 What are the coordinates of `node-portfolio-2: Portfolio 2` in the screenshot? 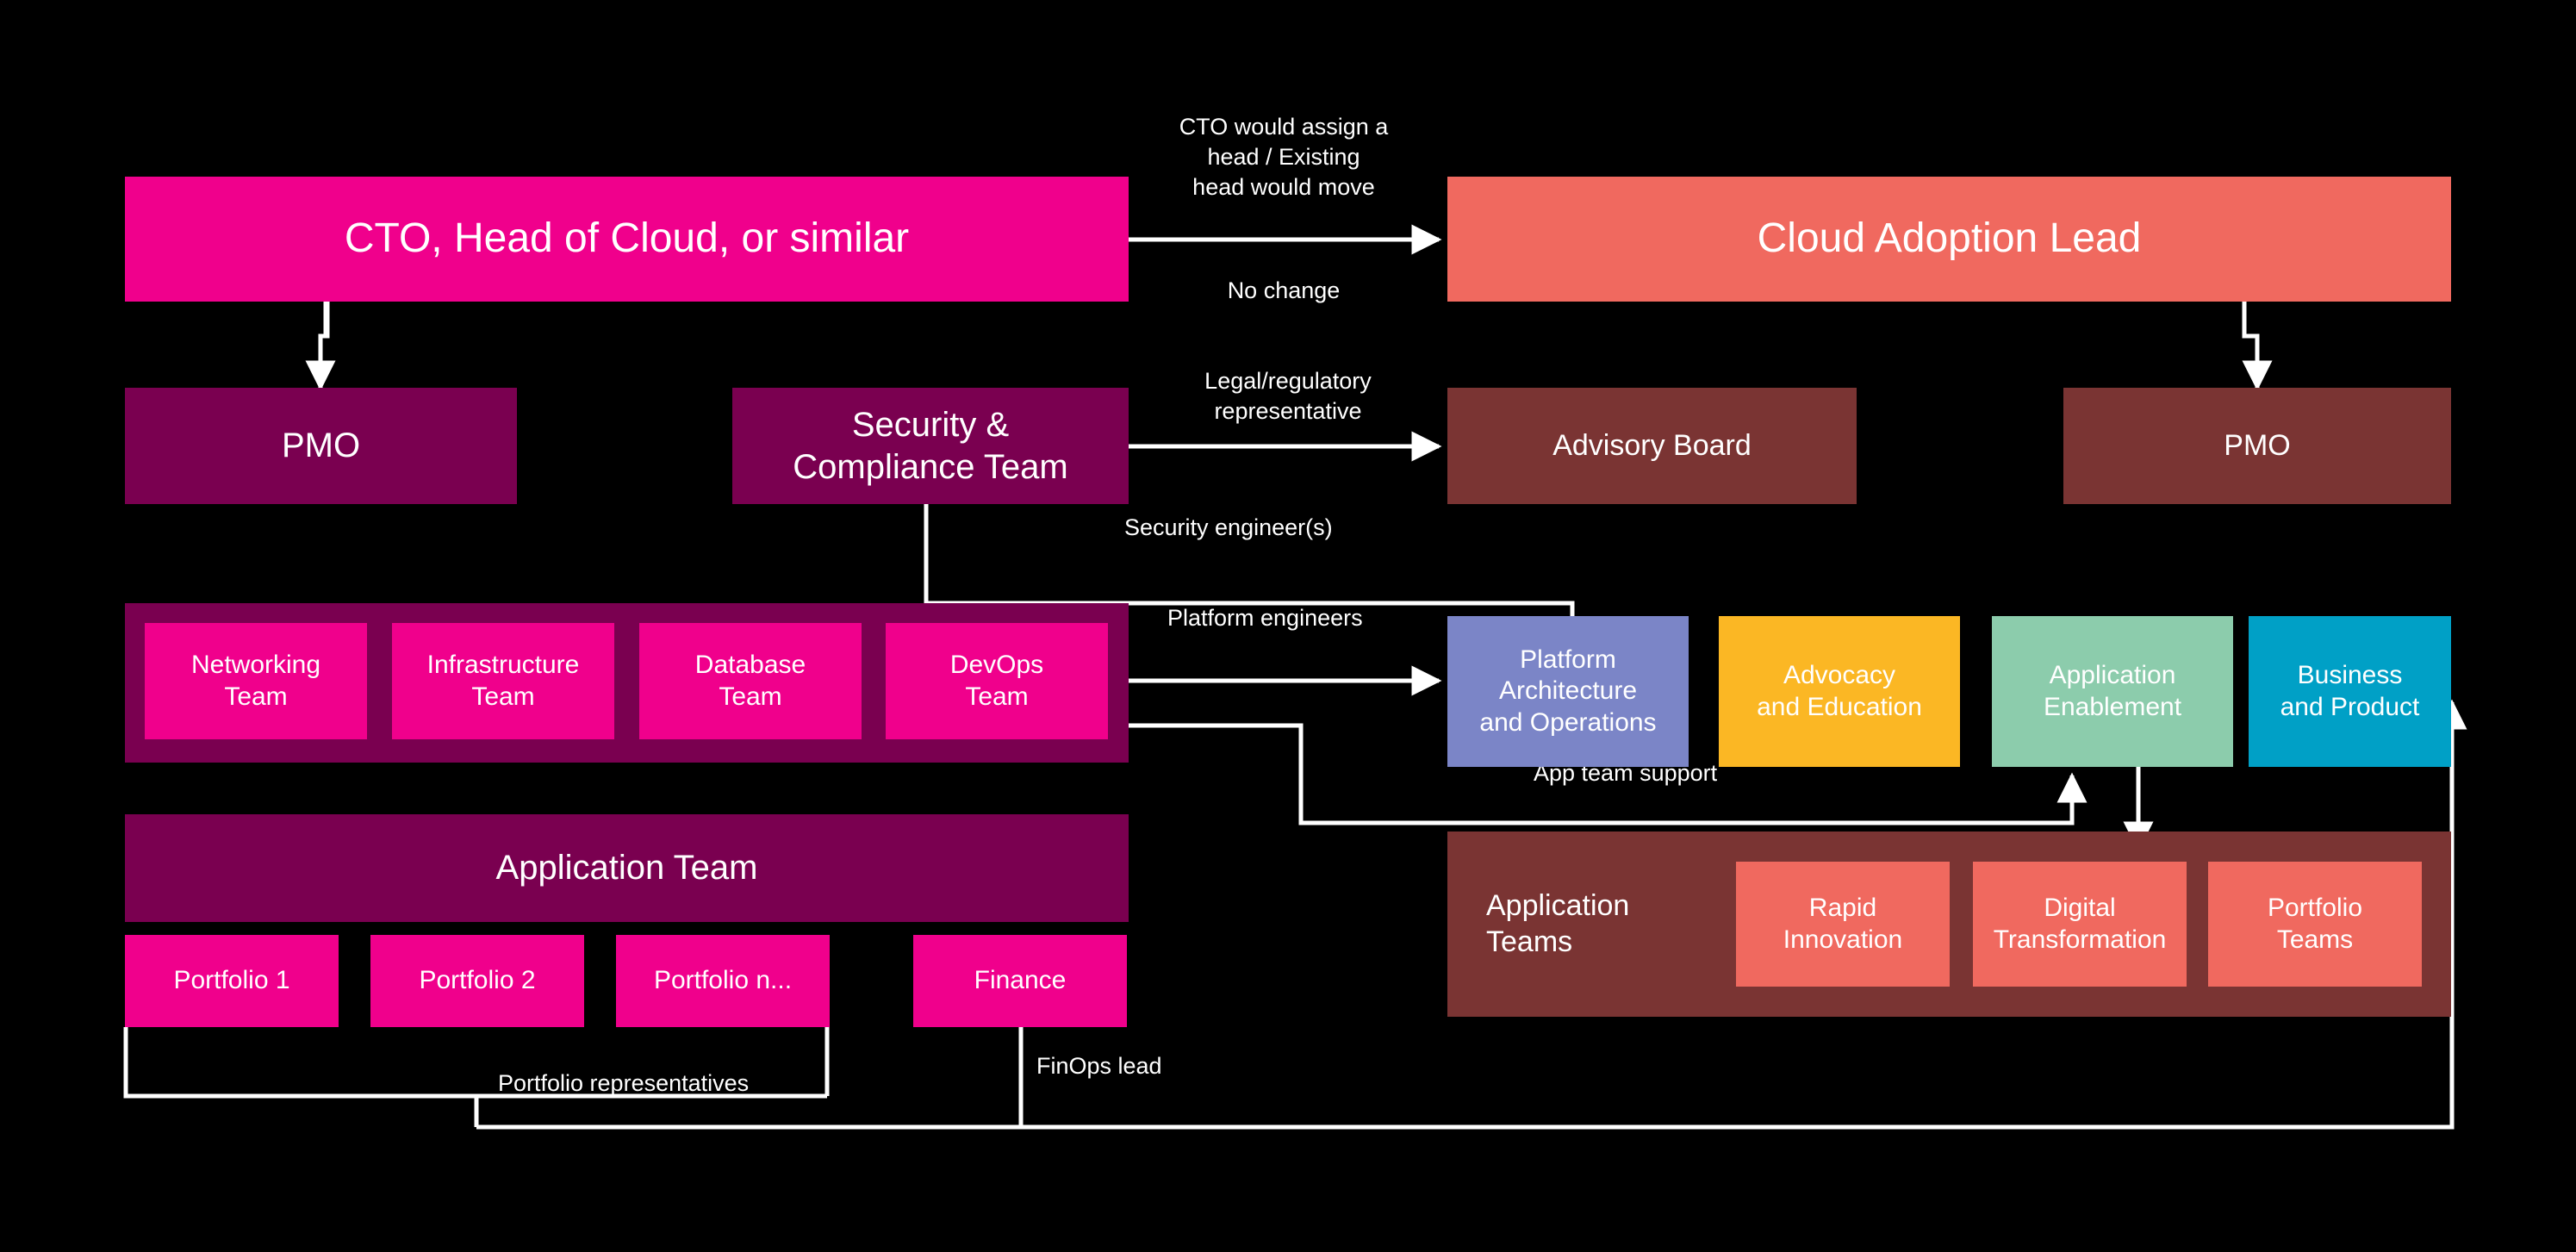 It's located at (477, 981).